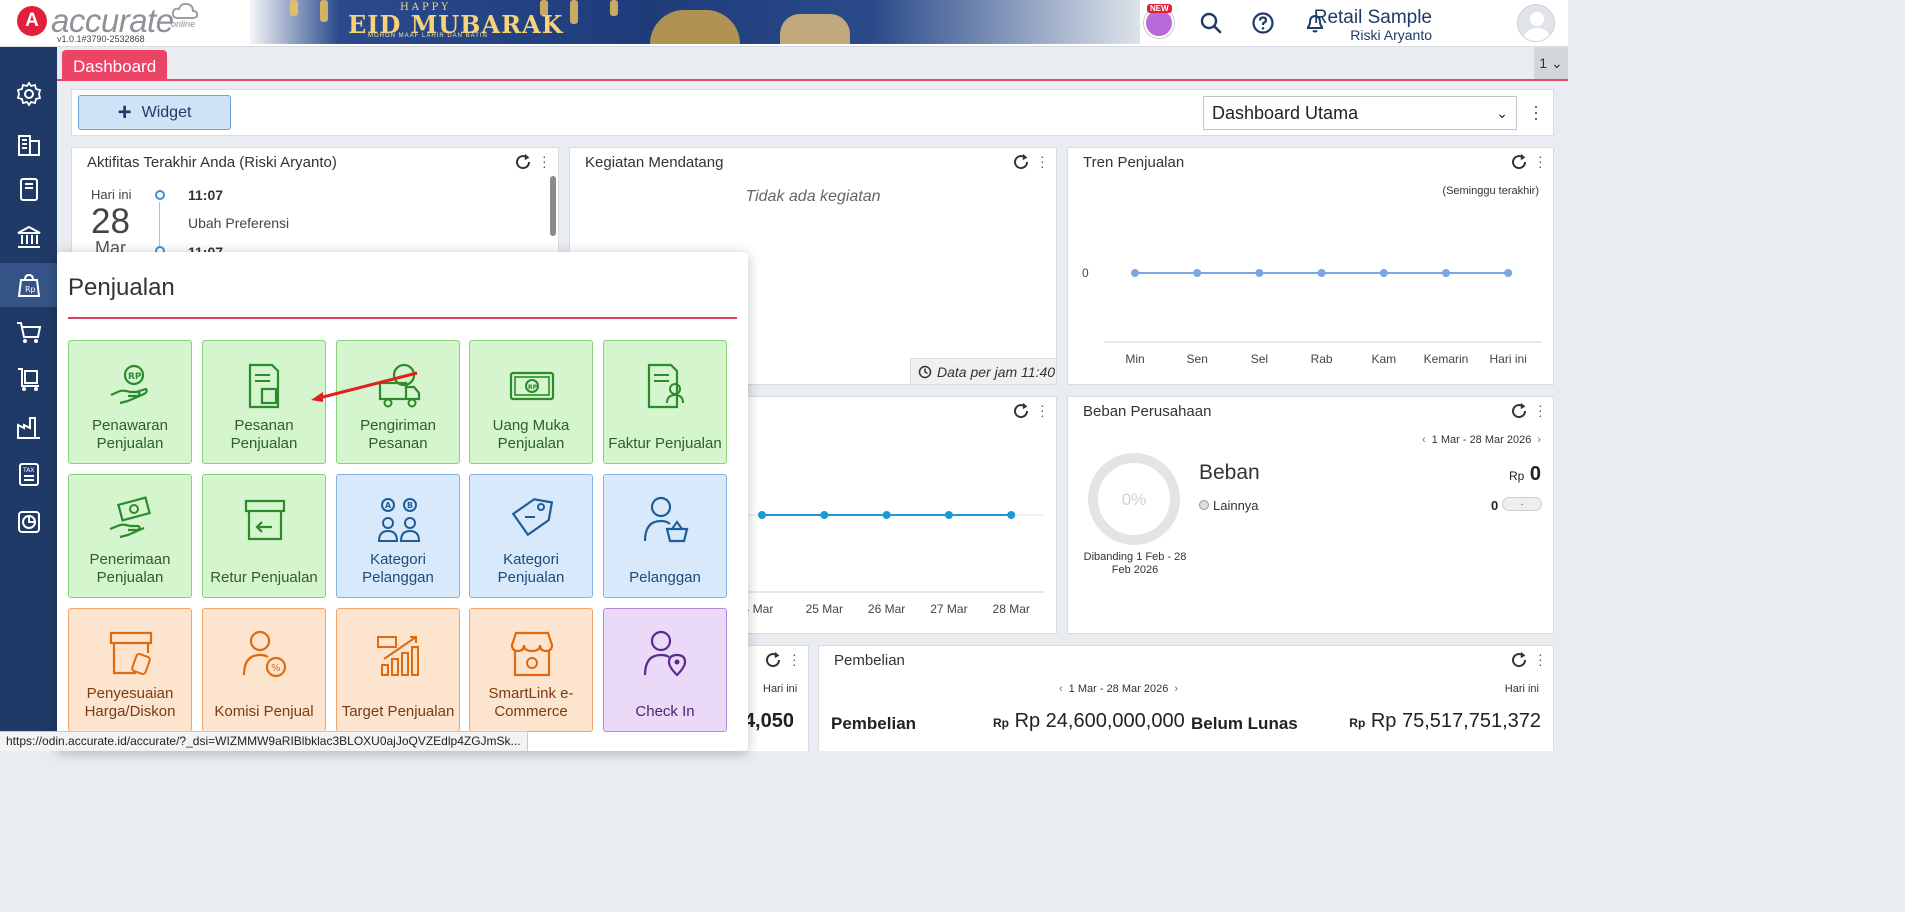 This screenshot has width=1905, height=912. I want to click on tile-uang-muka-penjualan: RP Uang Muka Penjualan, so click(531, 402).